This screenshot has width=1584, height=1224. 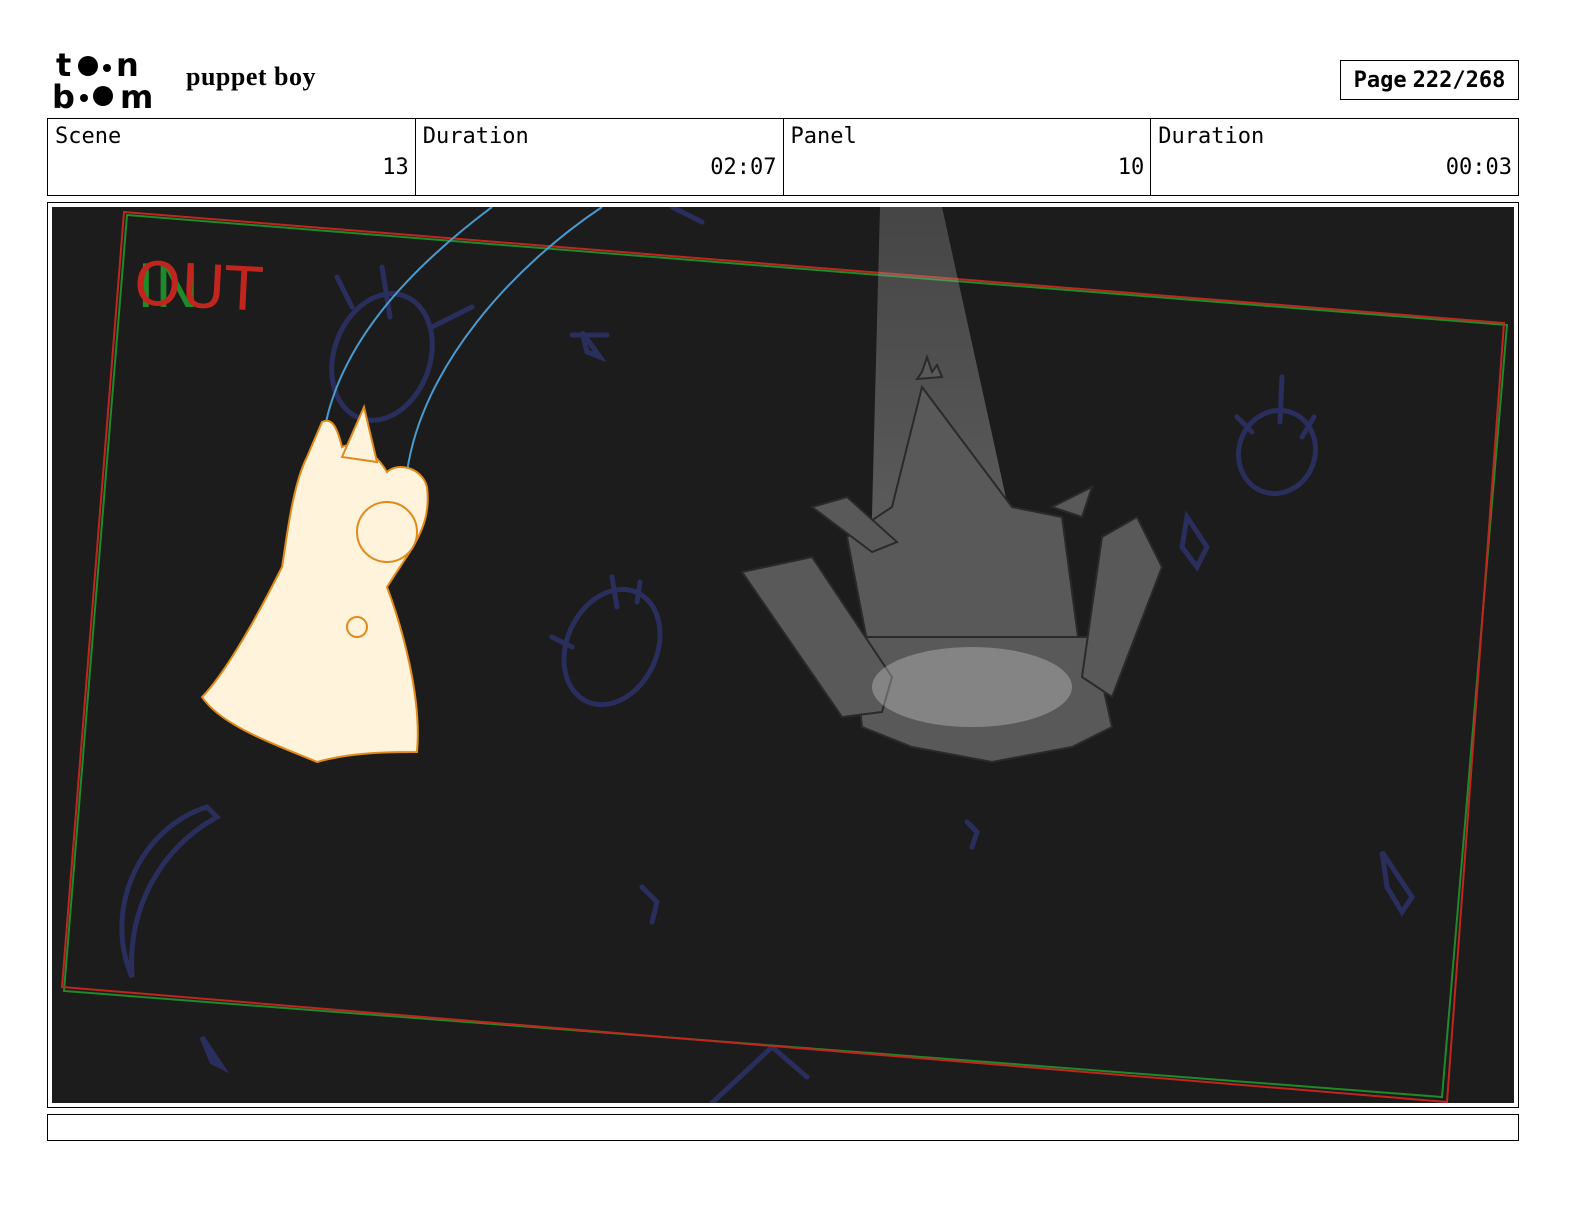 I want to click on svg-text: m, so click(x=136, y=95).